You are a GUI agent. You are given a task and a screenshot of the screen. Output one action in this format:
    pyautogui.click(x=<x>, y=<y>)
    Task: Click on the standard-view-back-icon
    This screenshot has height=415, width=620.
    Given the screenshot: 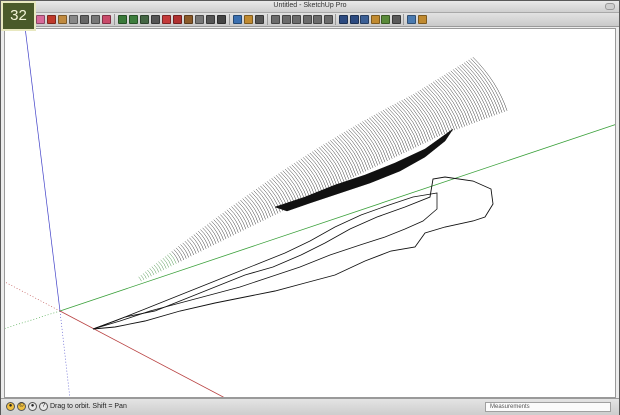 What is the action you would take?
    pyautogui.click(x=317, y=19)
    